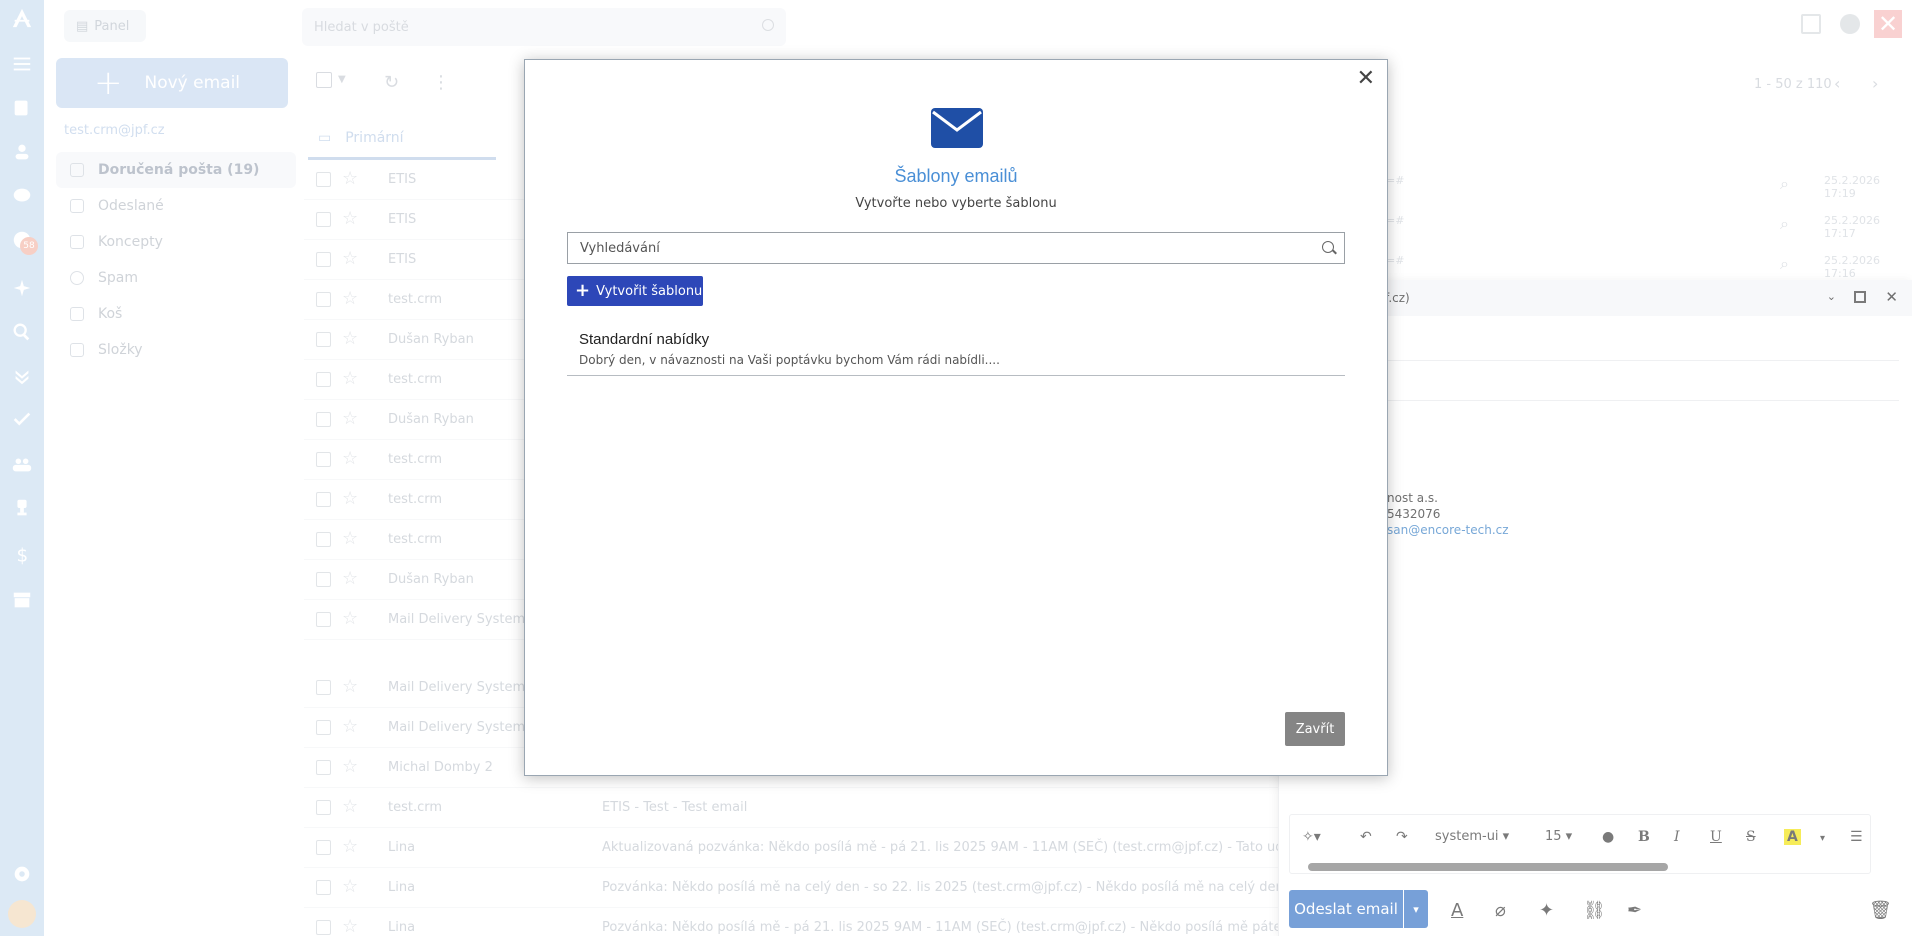 The image size is (1912, 936). What do you see at coordinates (956, 176) in the screenshot?
I see `modal-title: Šablony emailů` at bounding box center [956, 176].